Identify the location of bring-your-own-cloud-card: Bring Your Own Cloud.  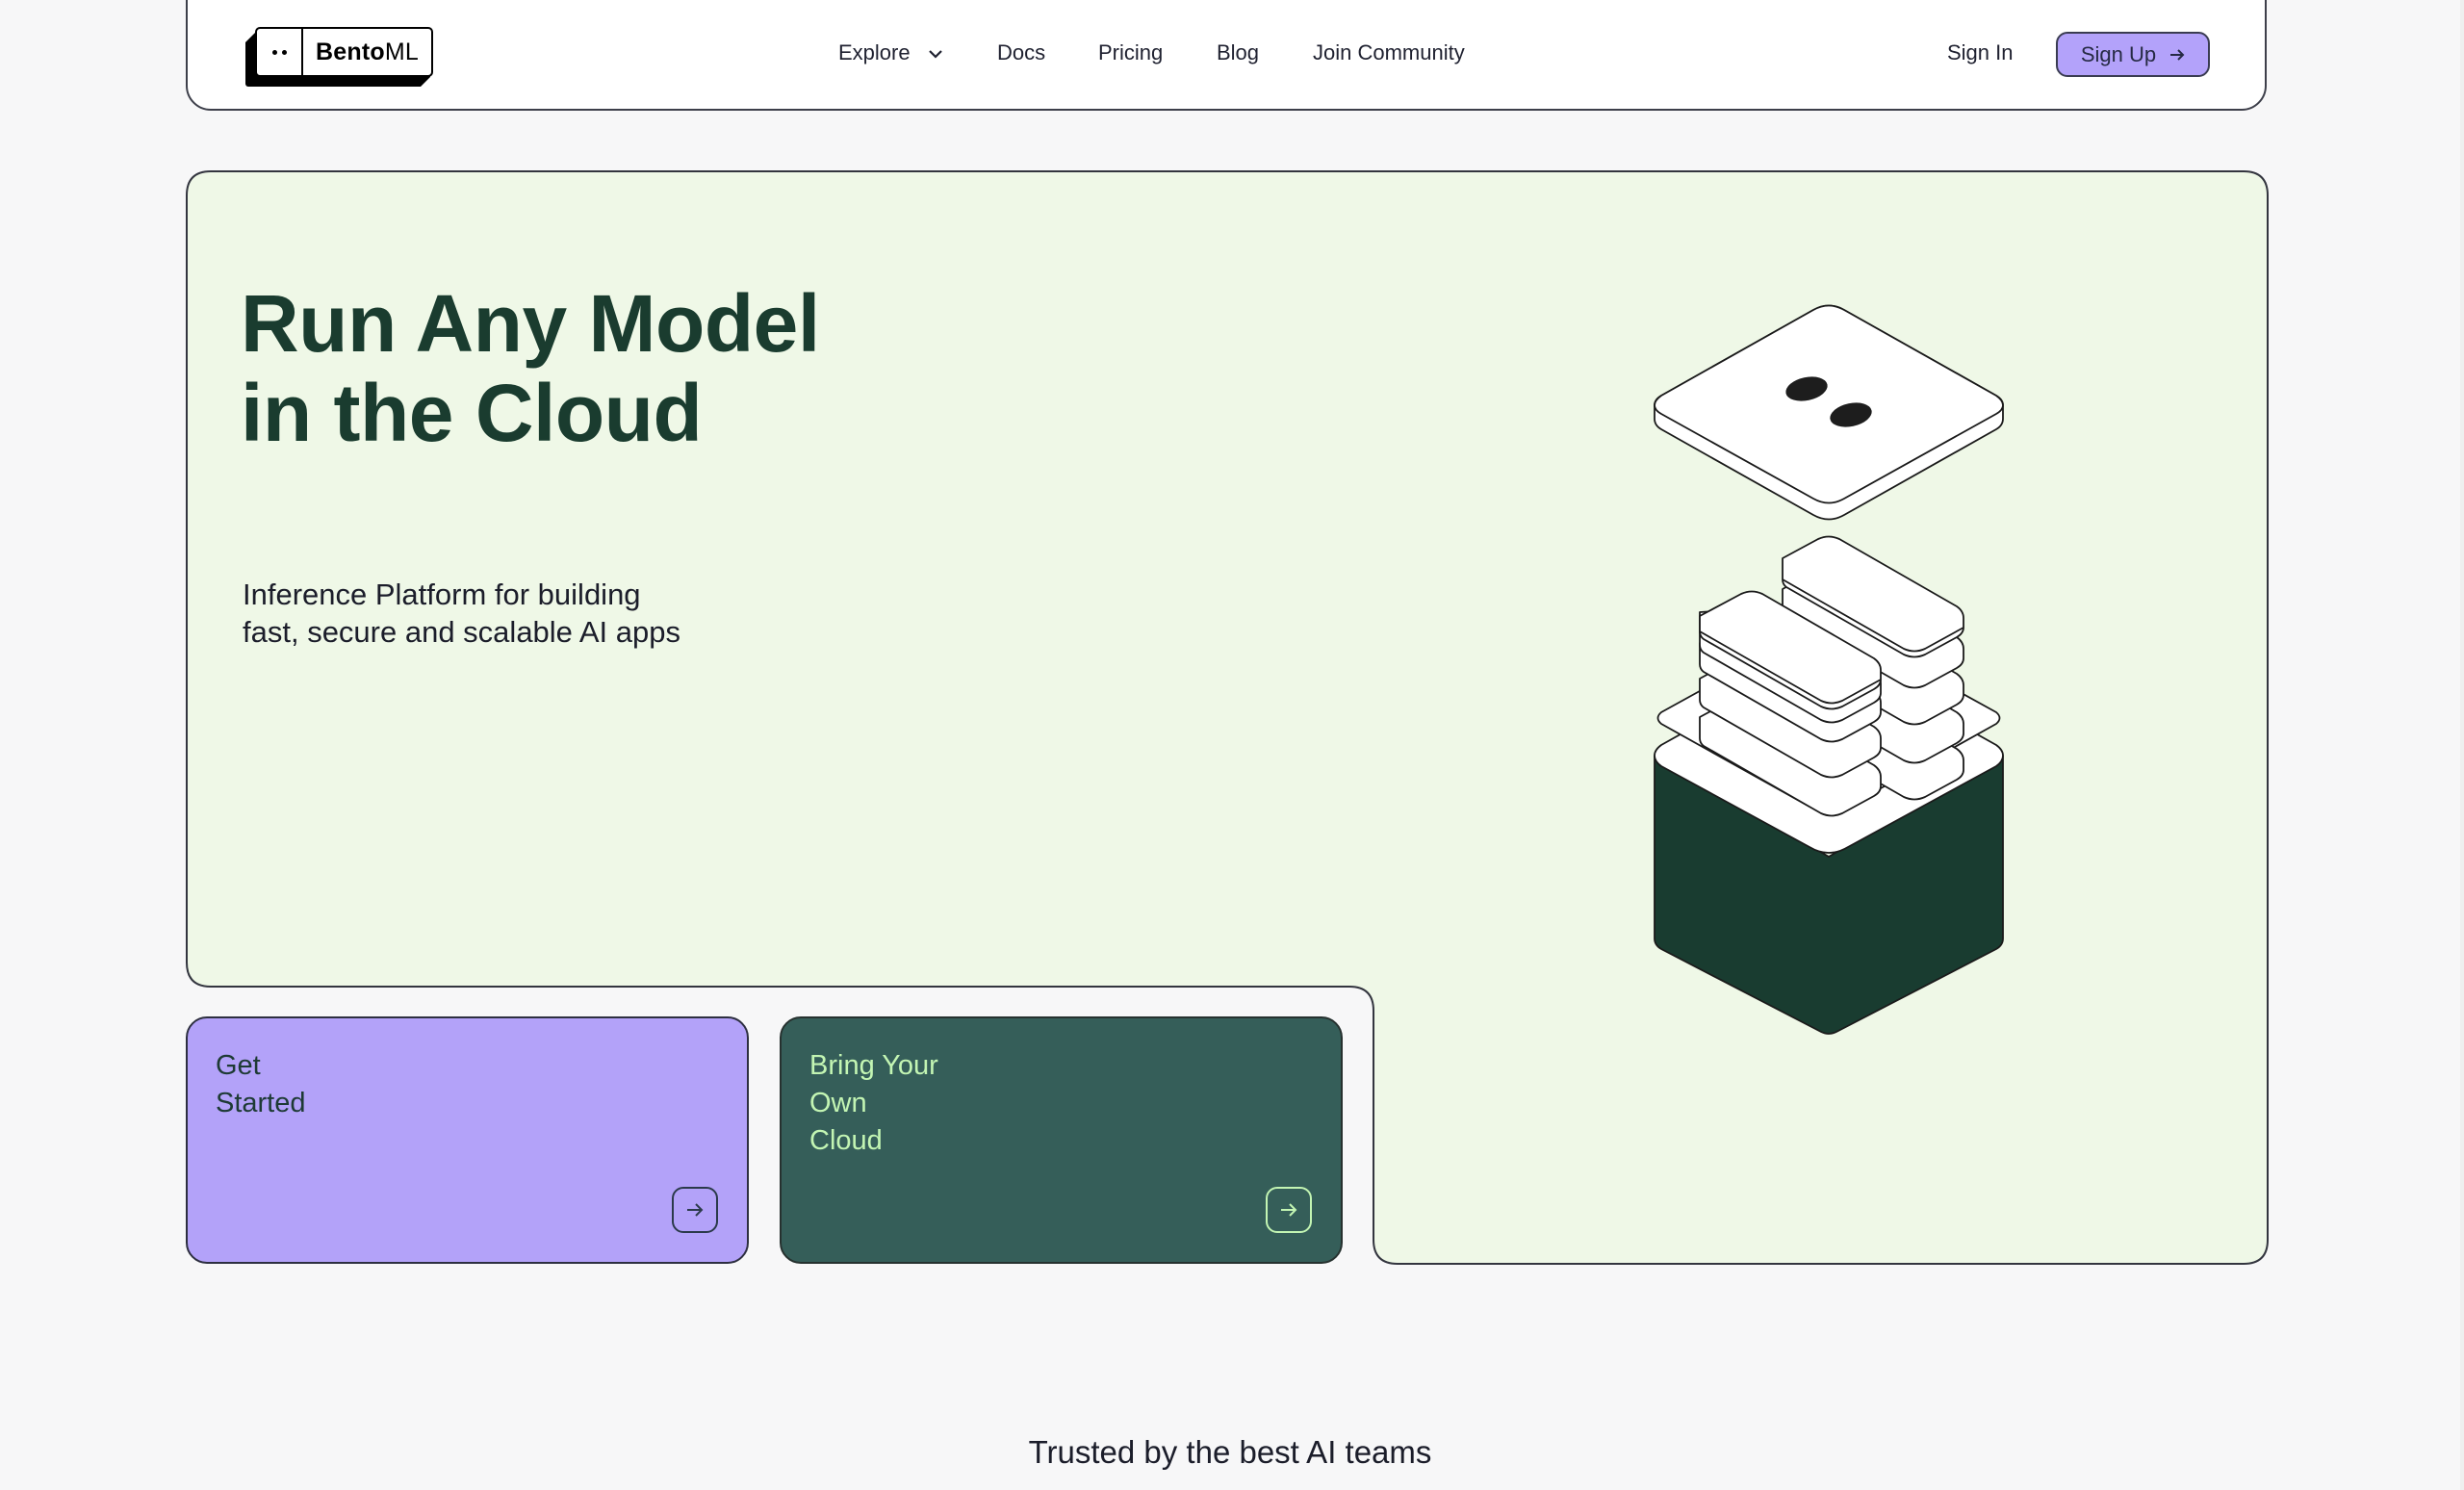
(1061, 1140).